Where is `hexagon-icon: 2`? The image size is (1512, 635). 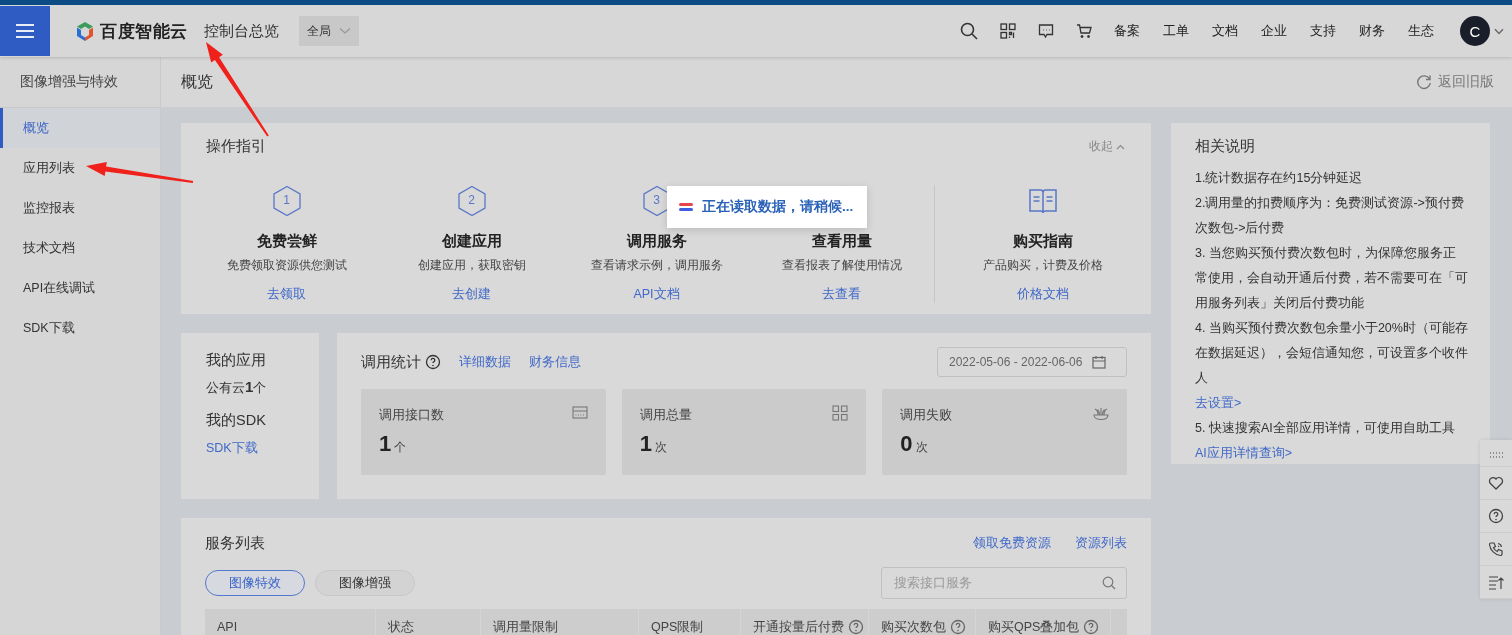
hexagon-icon: 2 is located at coordinates (471, 201).